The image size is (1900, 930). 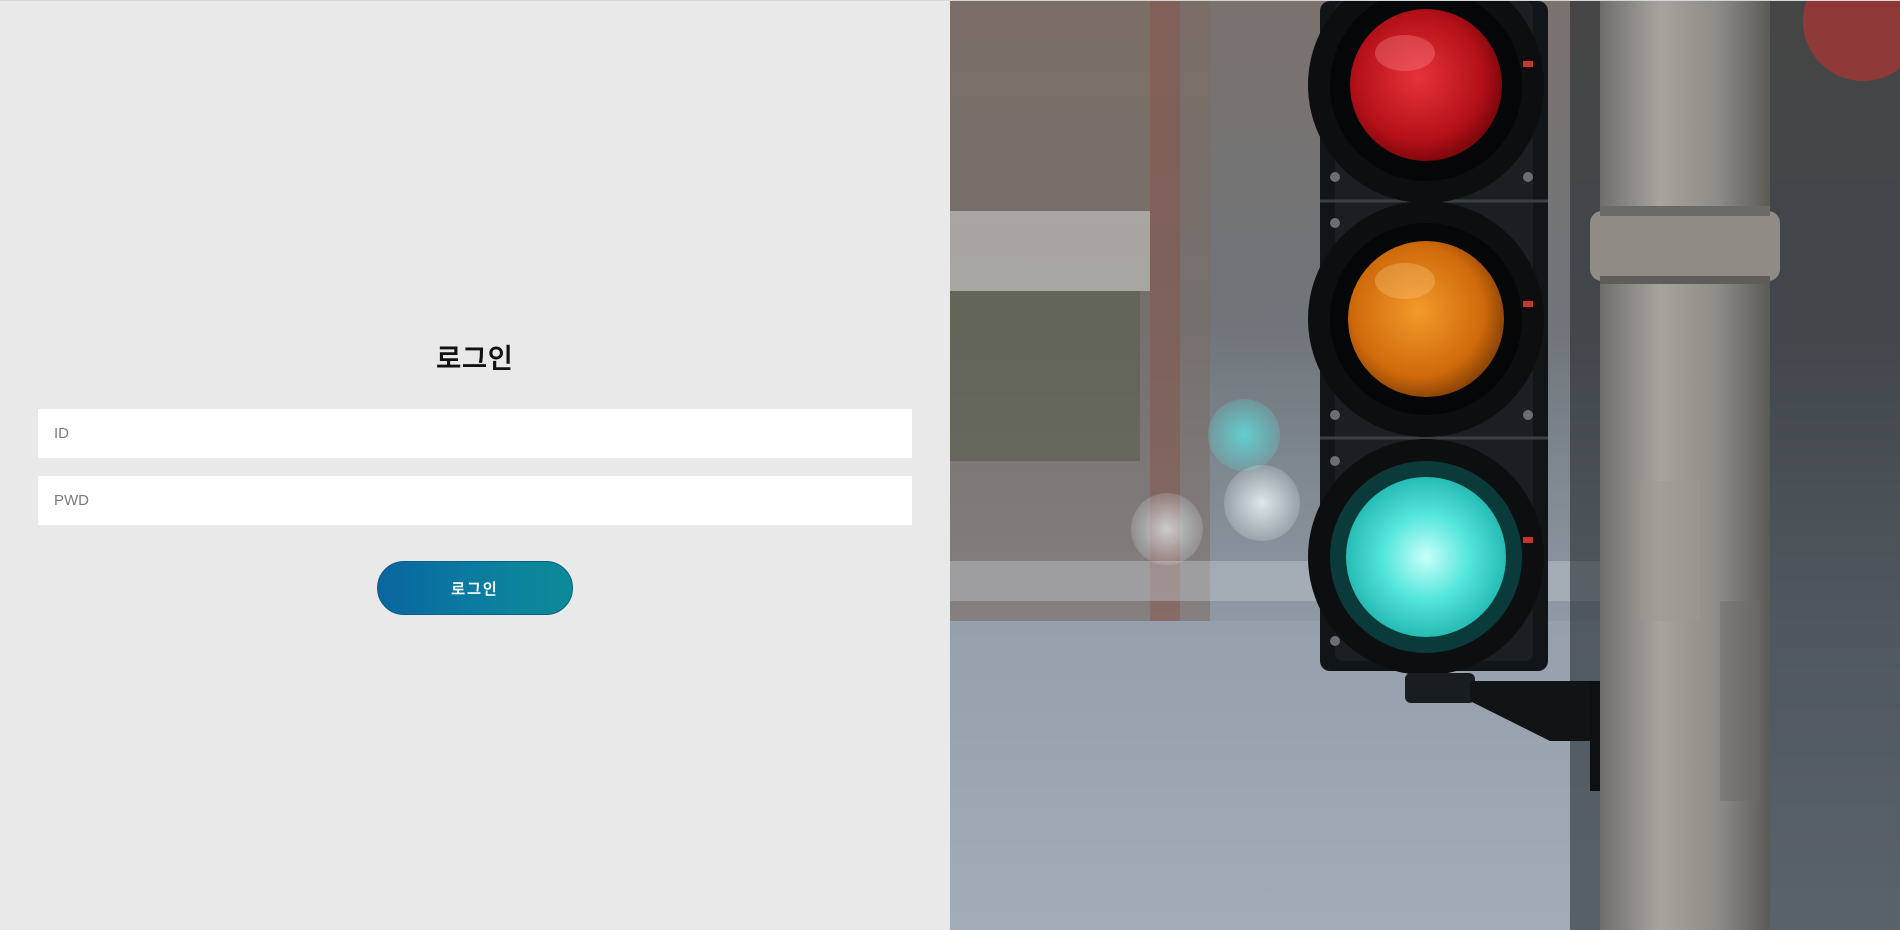 I want to click on password-input, so click(x=475, y=500).